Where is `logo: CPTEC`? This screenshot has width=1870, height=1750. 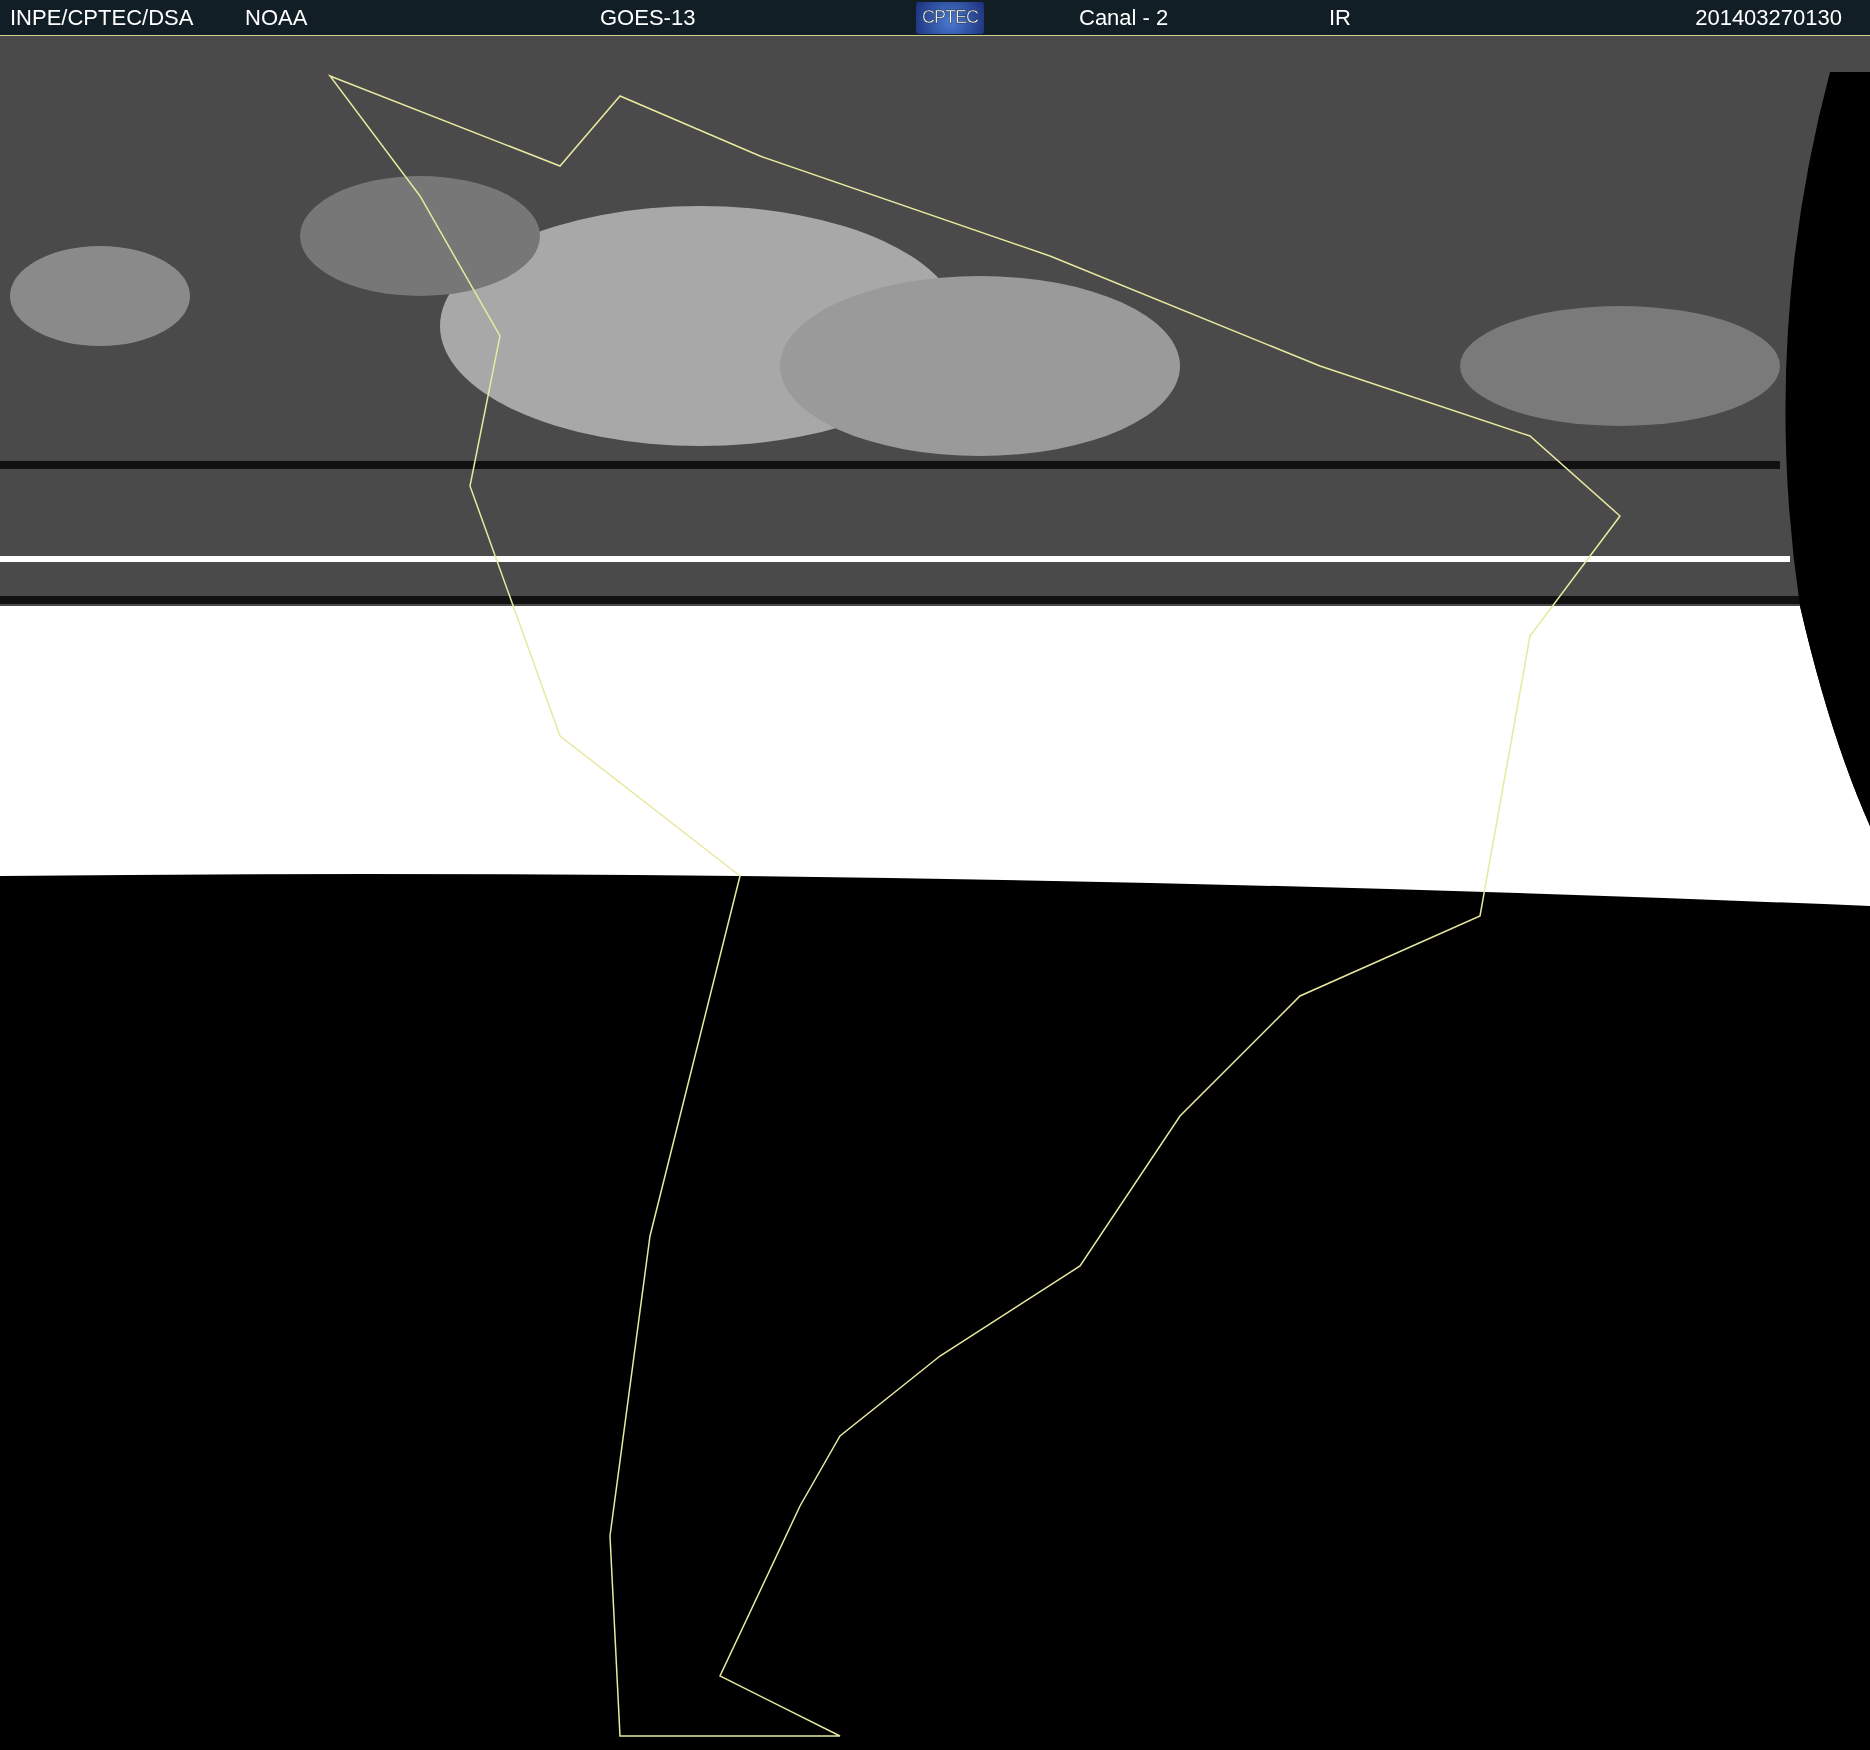
logo: CPTEC is located at coordinates (950, 17).